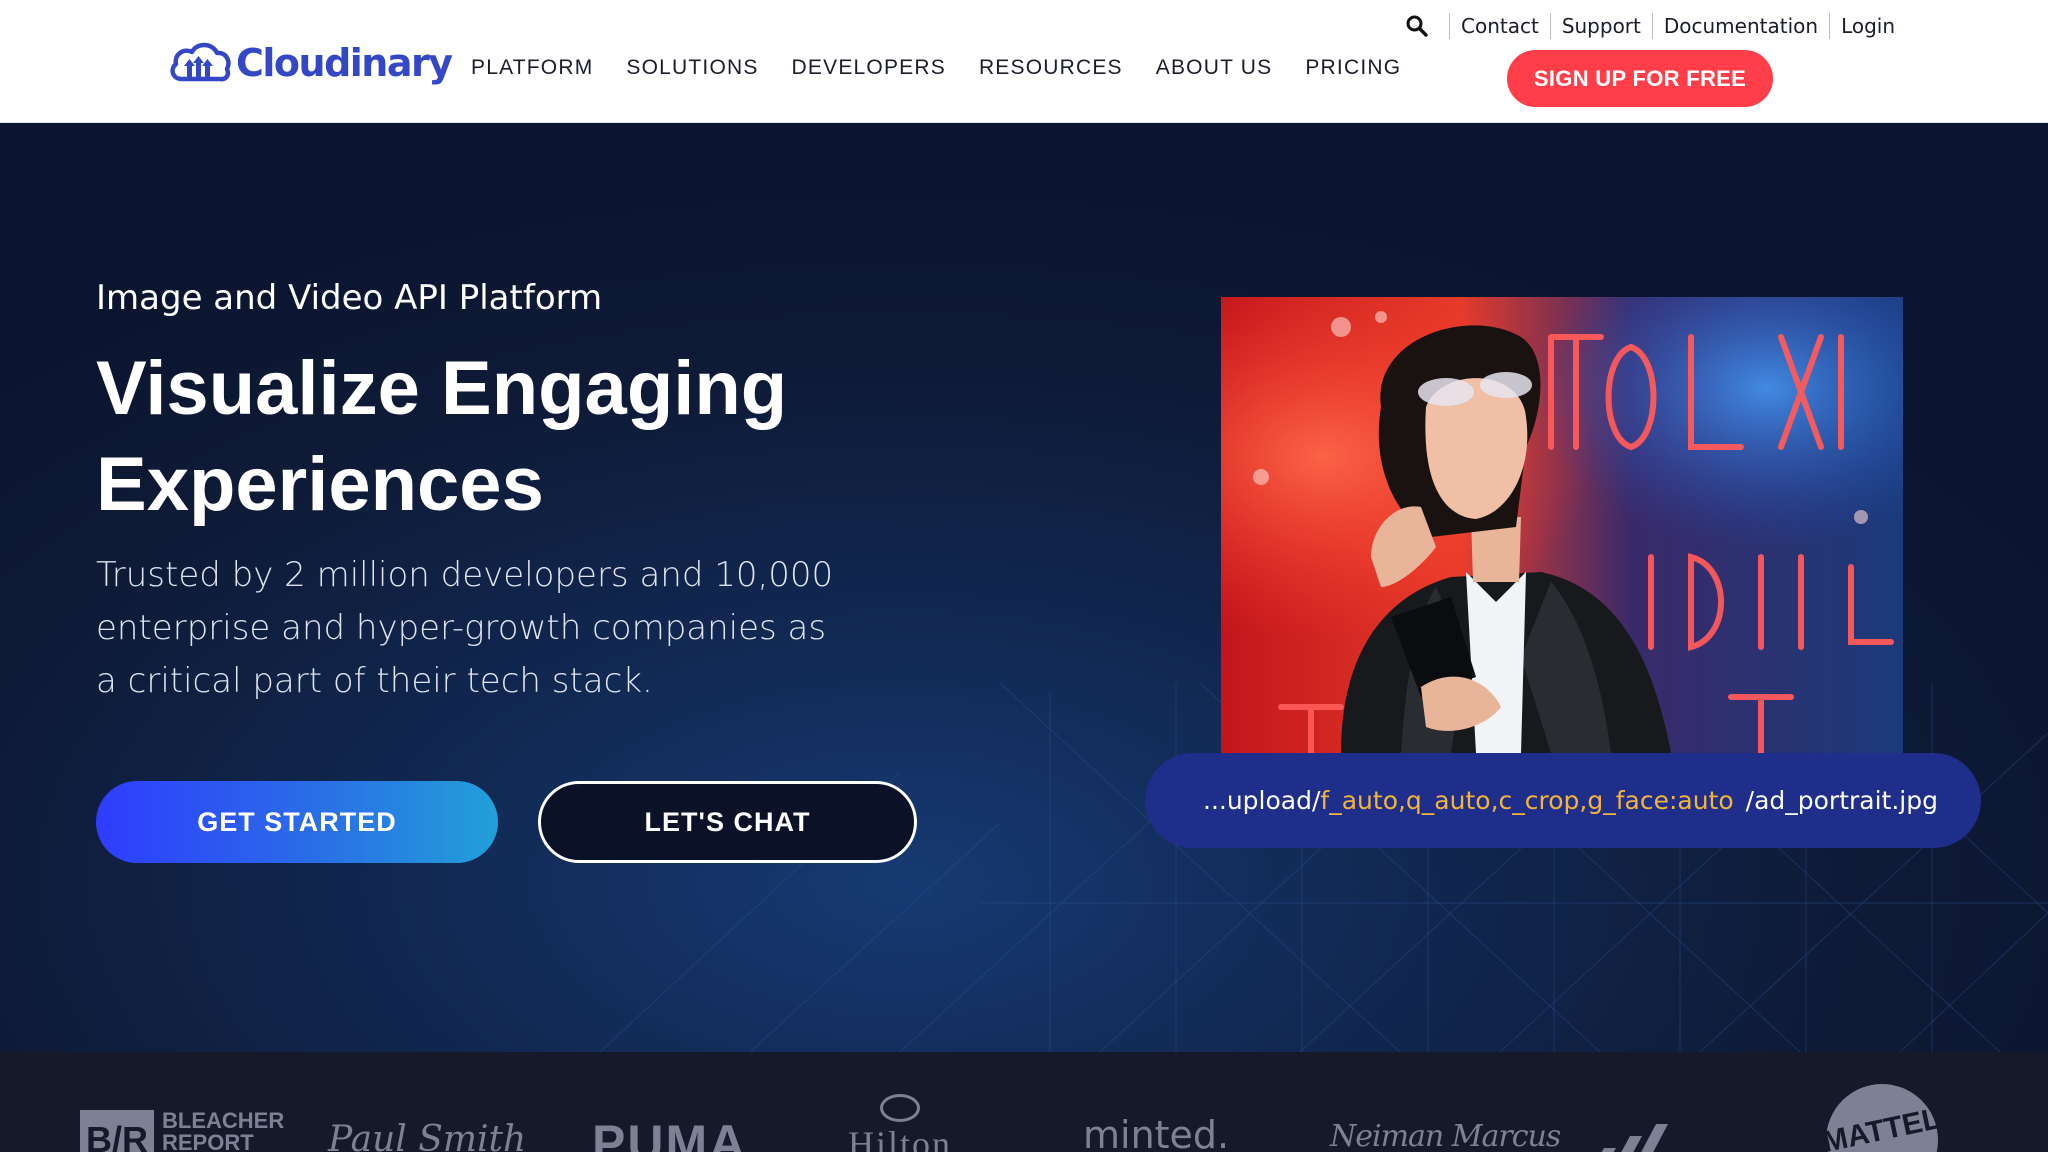 Image resolution: width=2048 pixels, height=1152 pixels. Describe the element at coordinates (1417, 26) in the screenshot. I see `search-icon` at that location.